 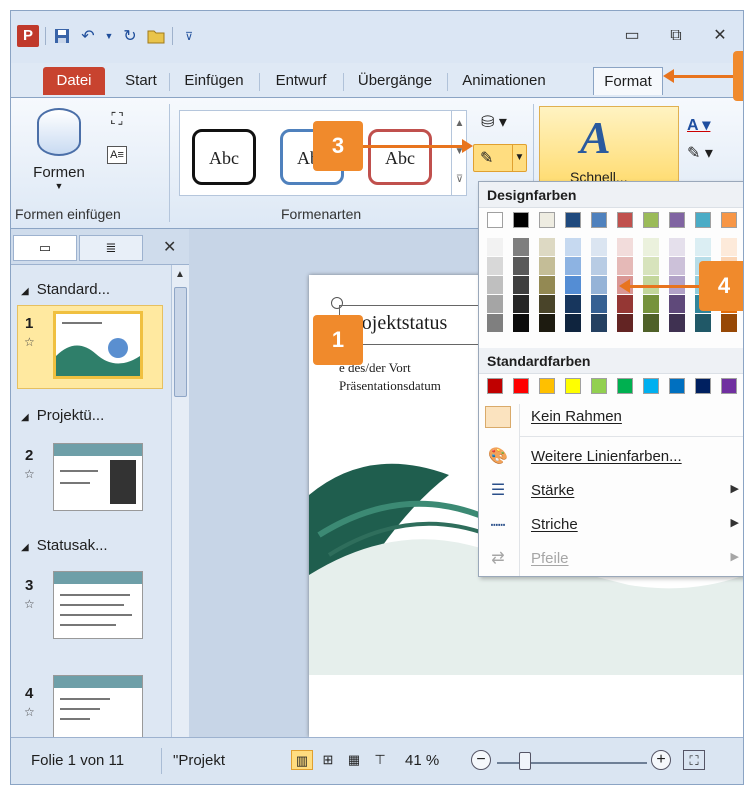 I want to click on zoom-in-button: +, so click(x=661, y=760).